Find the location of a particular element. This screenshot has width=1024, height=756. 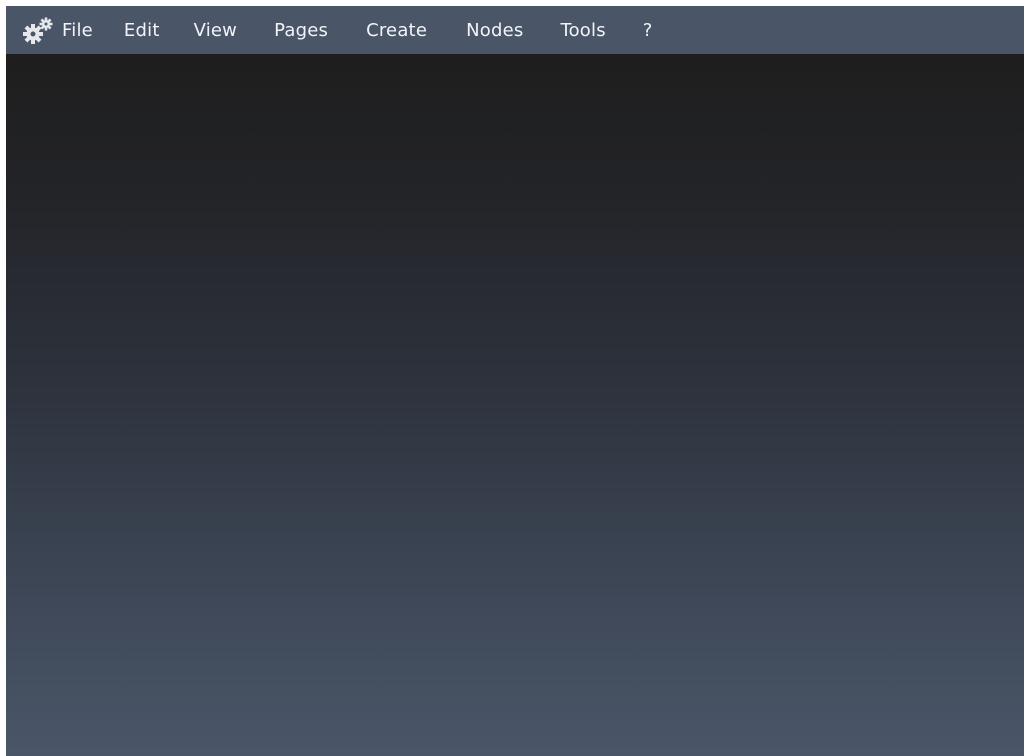

menu-create: Create is located at coordinates (396, 30).